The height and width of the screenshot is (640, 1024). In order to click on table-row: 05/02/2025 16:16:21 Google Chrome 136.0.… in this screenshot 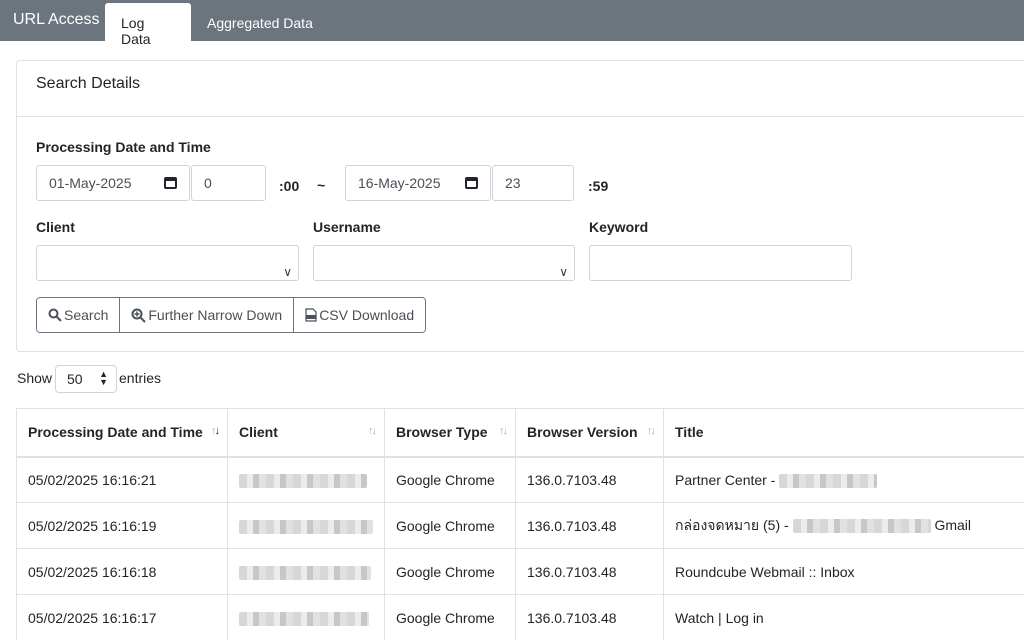, I will do `click(520, 479)`.